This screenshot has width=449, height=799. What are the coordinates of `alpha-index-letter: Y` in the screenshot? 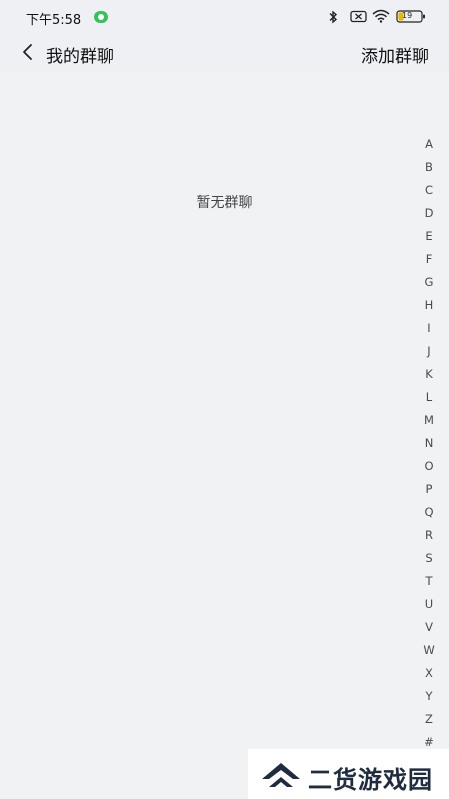 It's located at (428, 696).